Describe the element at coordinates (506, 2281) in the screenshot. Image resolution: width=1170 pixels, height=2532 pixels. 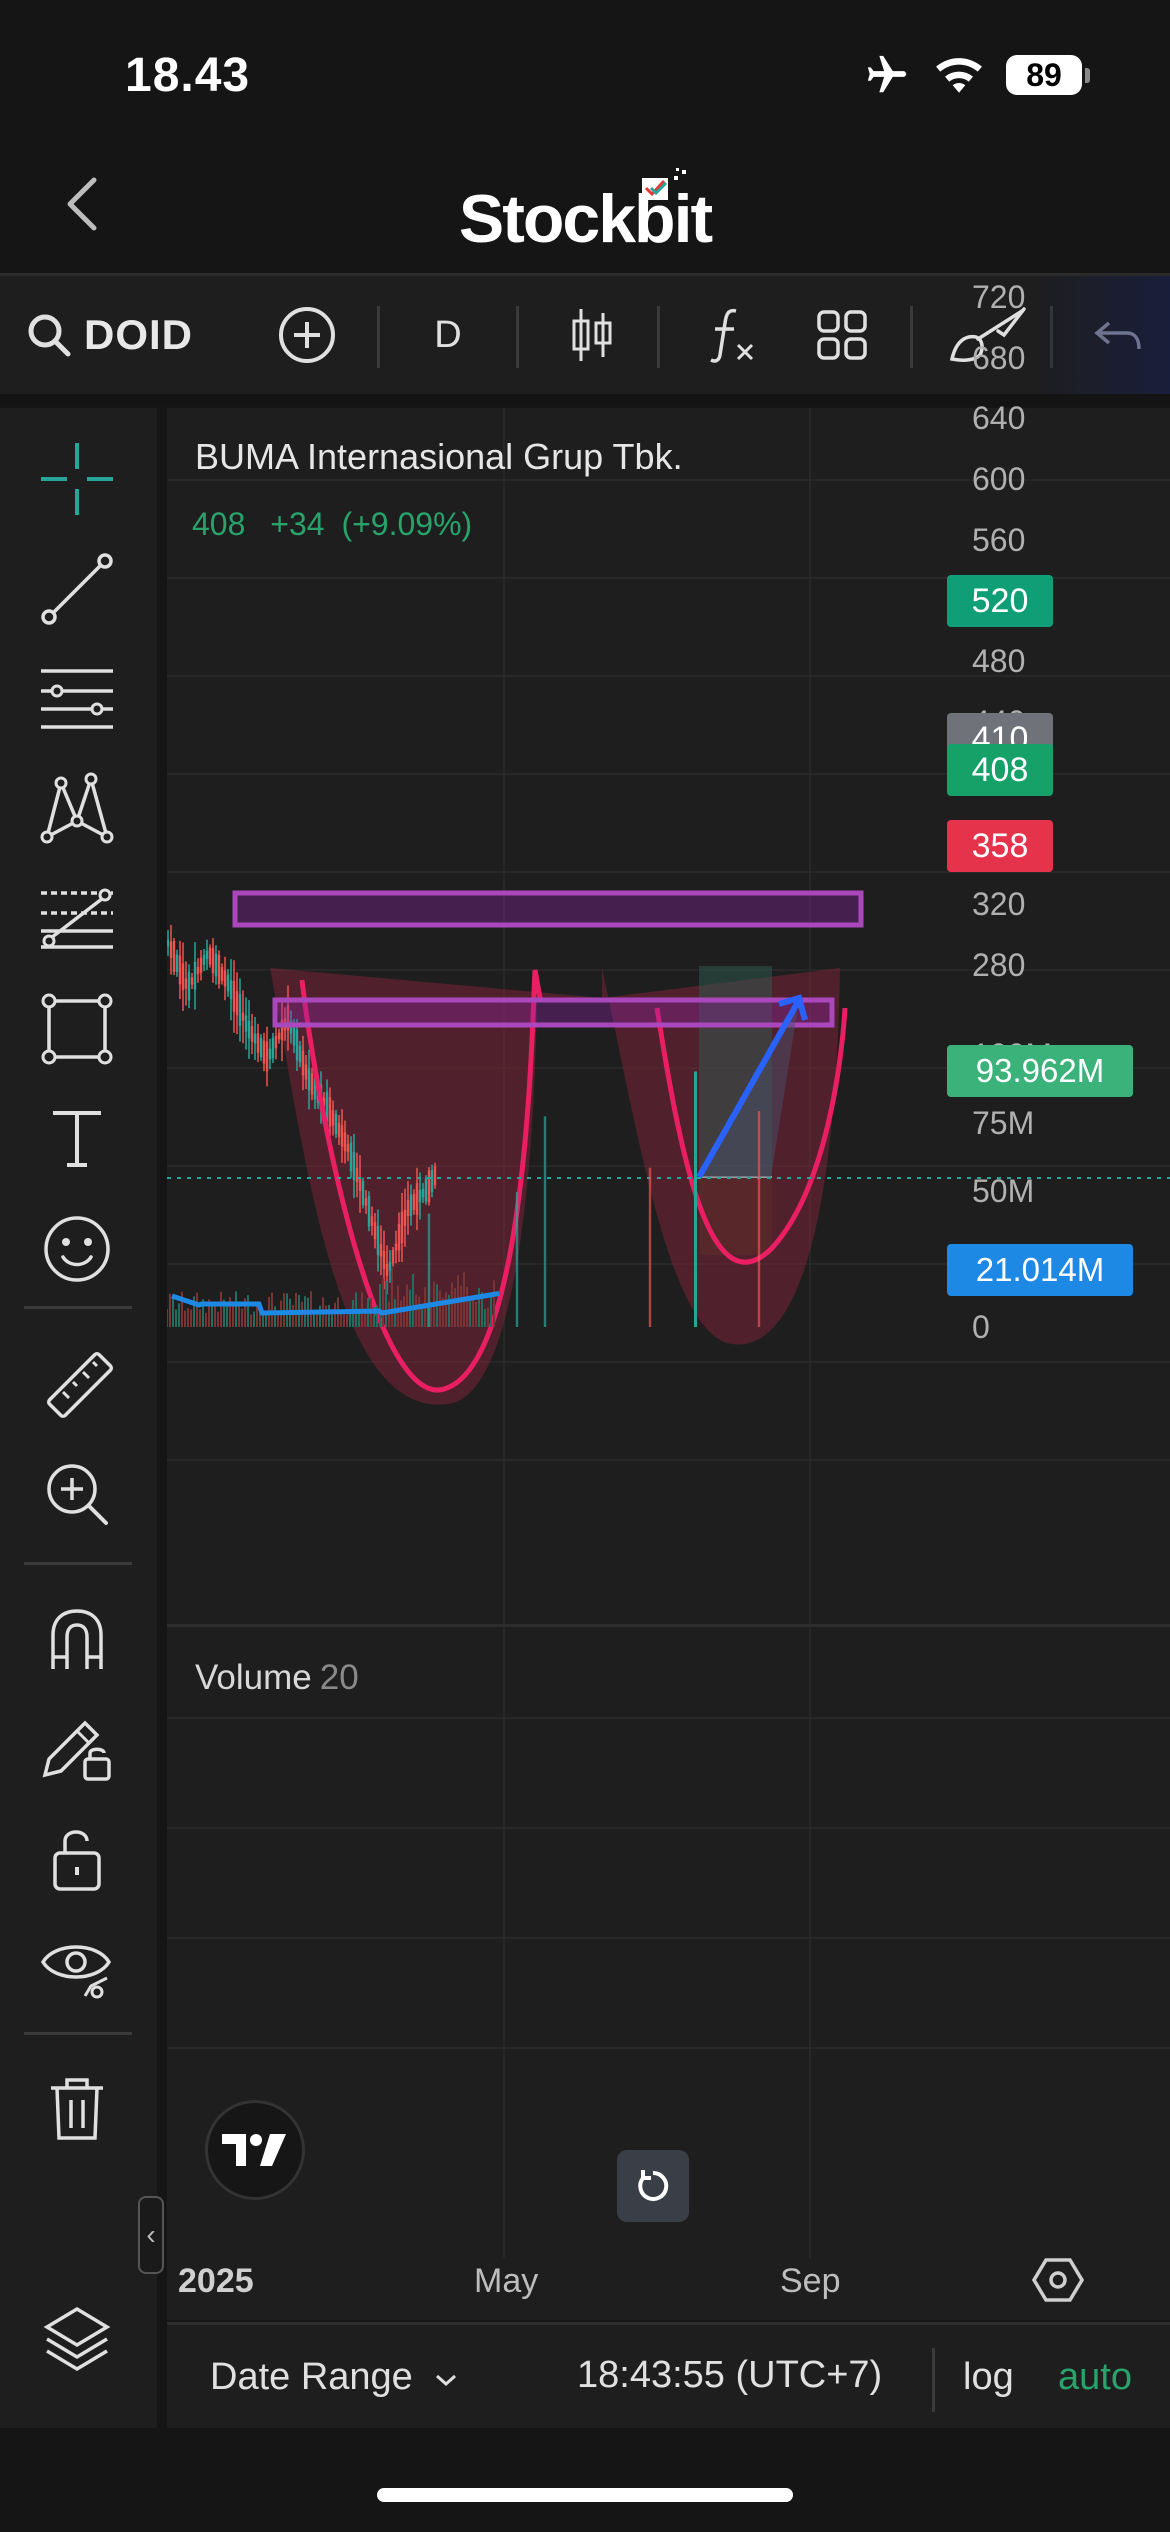
I see `time-axis-label: May` at that location.